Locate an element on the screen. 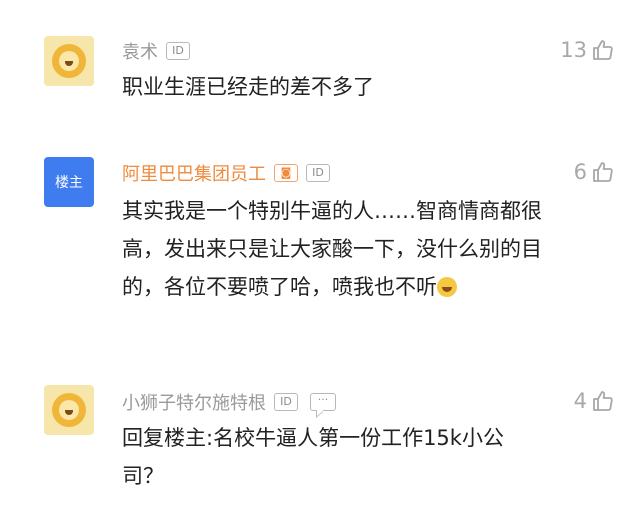  author-name: 小狮子特尔施特根 is located at coordinates (194, 402).